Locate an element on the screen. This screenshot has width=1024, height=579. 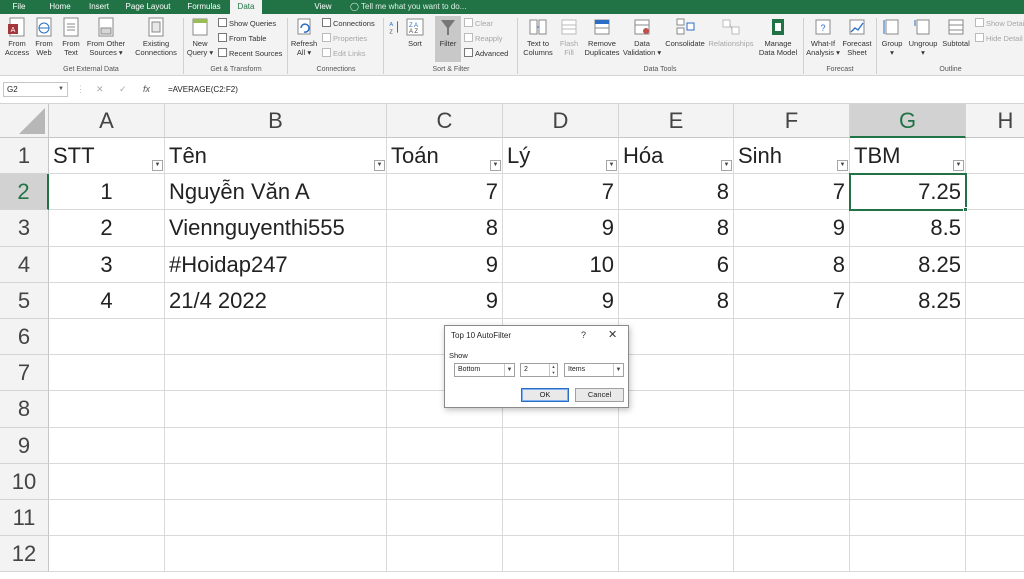
cancel-button: Cancel is located at coordinates (599, 395).